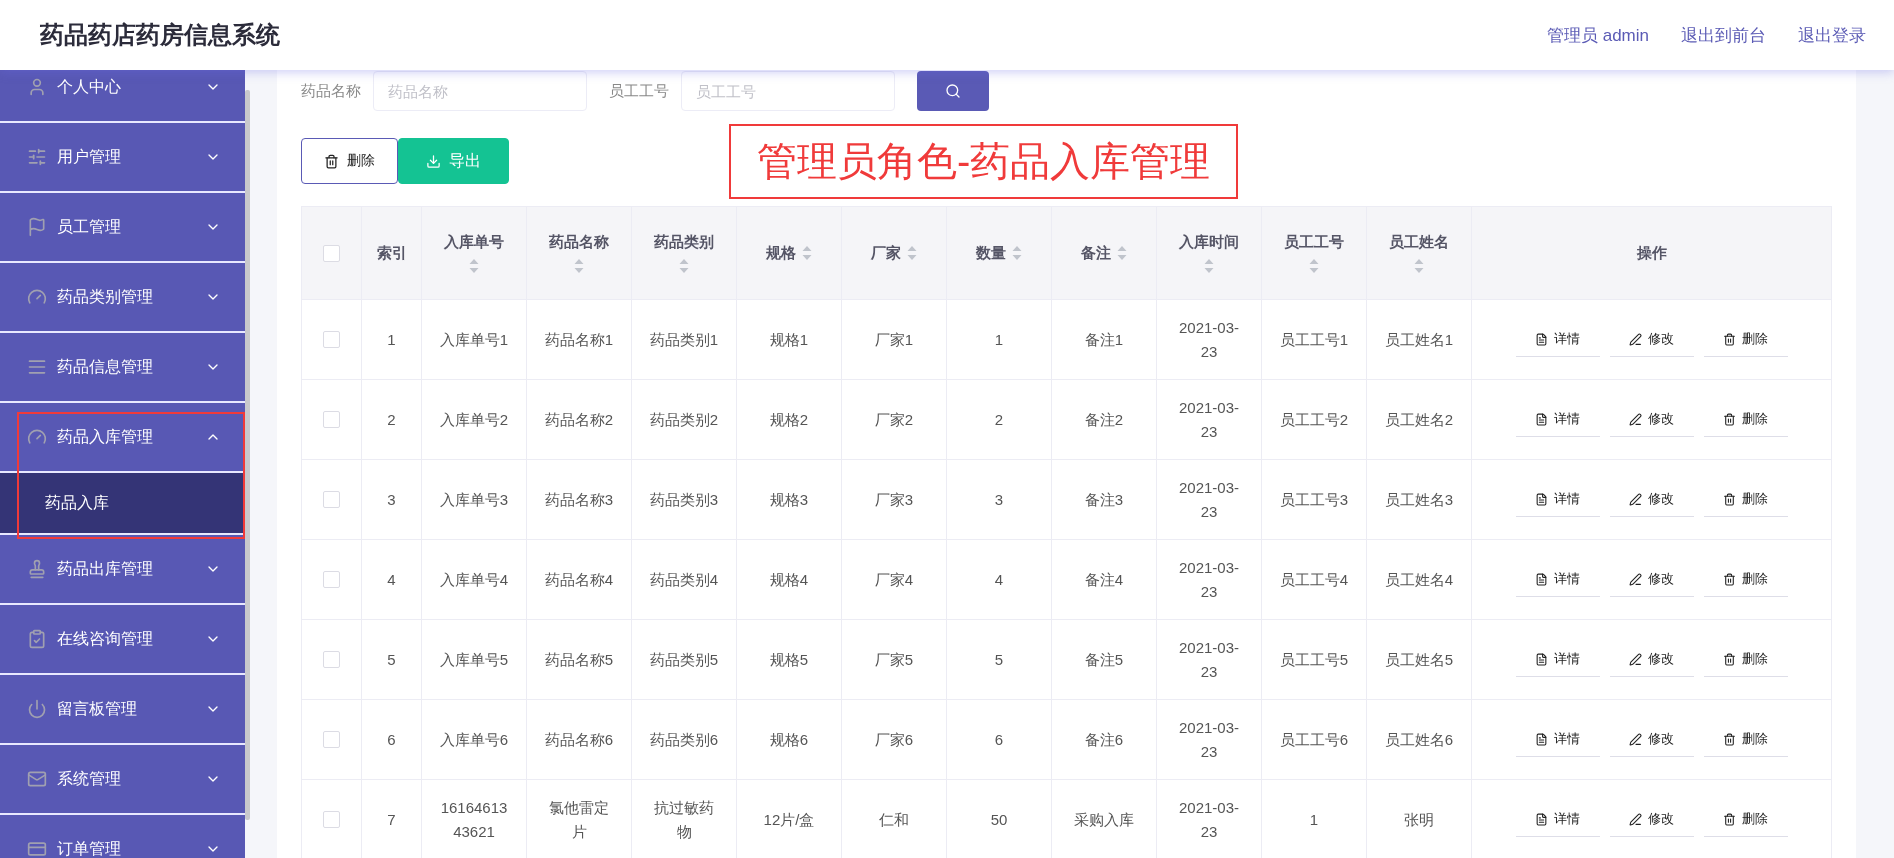  Describe the element at coordinates (122, 836) in the screenshot. I see `sidebar-item: 订单管理` at that location.